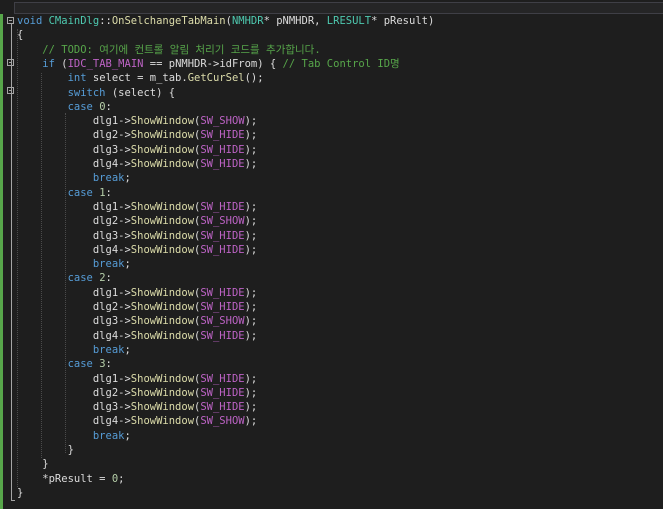 This screenshot has width=663, height=509. I want to click on code-token: {, so click(20, 35).